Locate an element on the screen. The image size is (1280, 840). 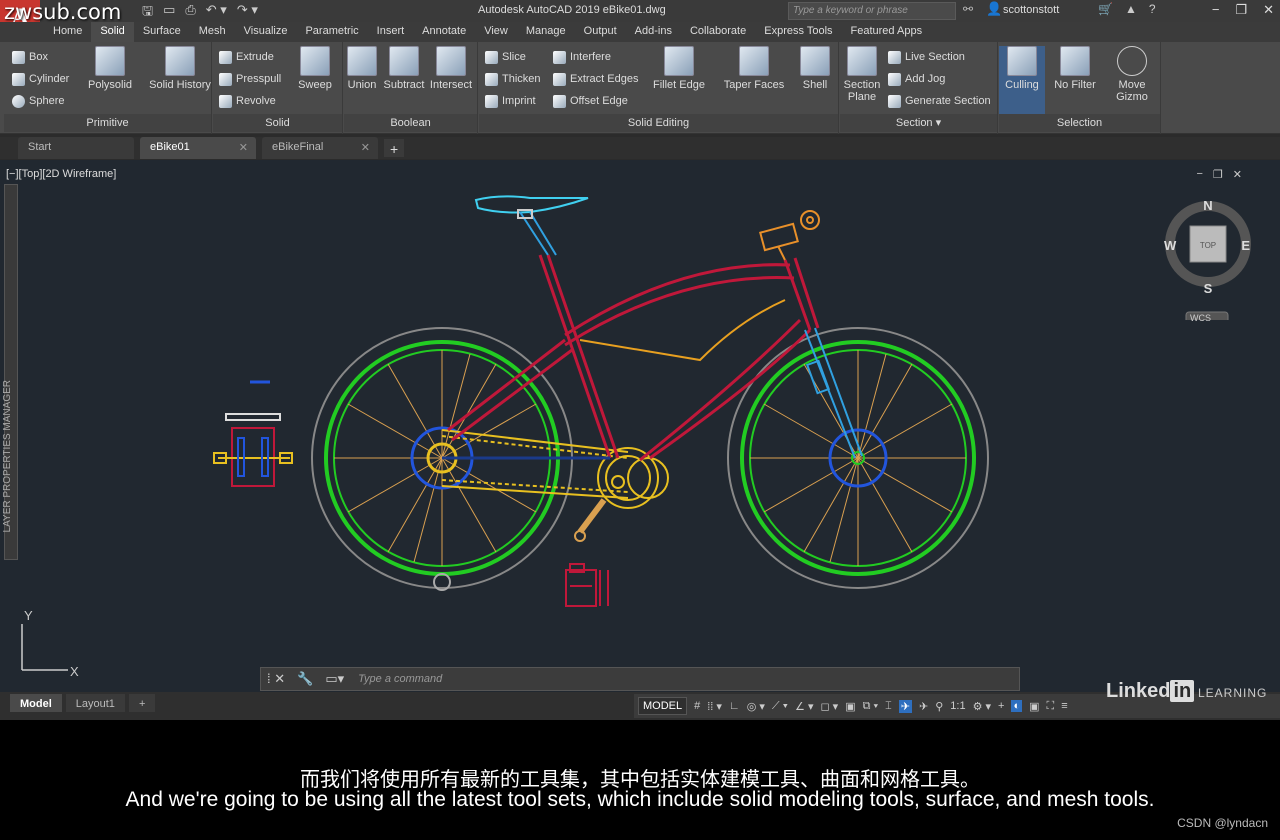
thicken-icon is located at coordinates (491, 79).